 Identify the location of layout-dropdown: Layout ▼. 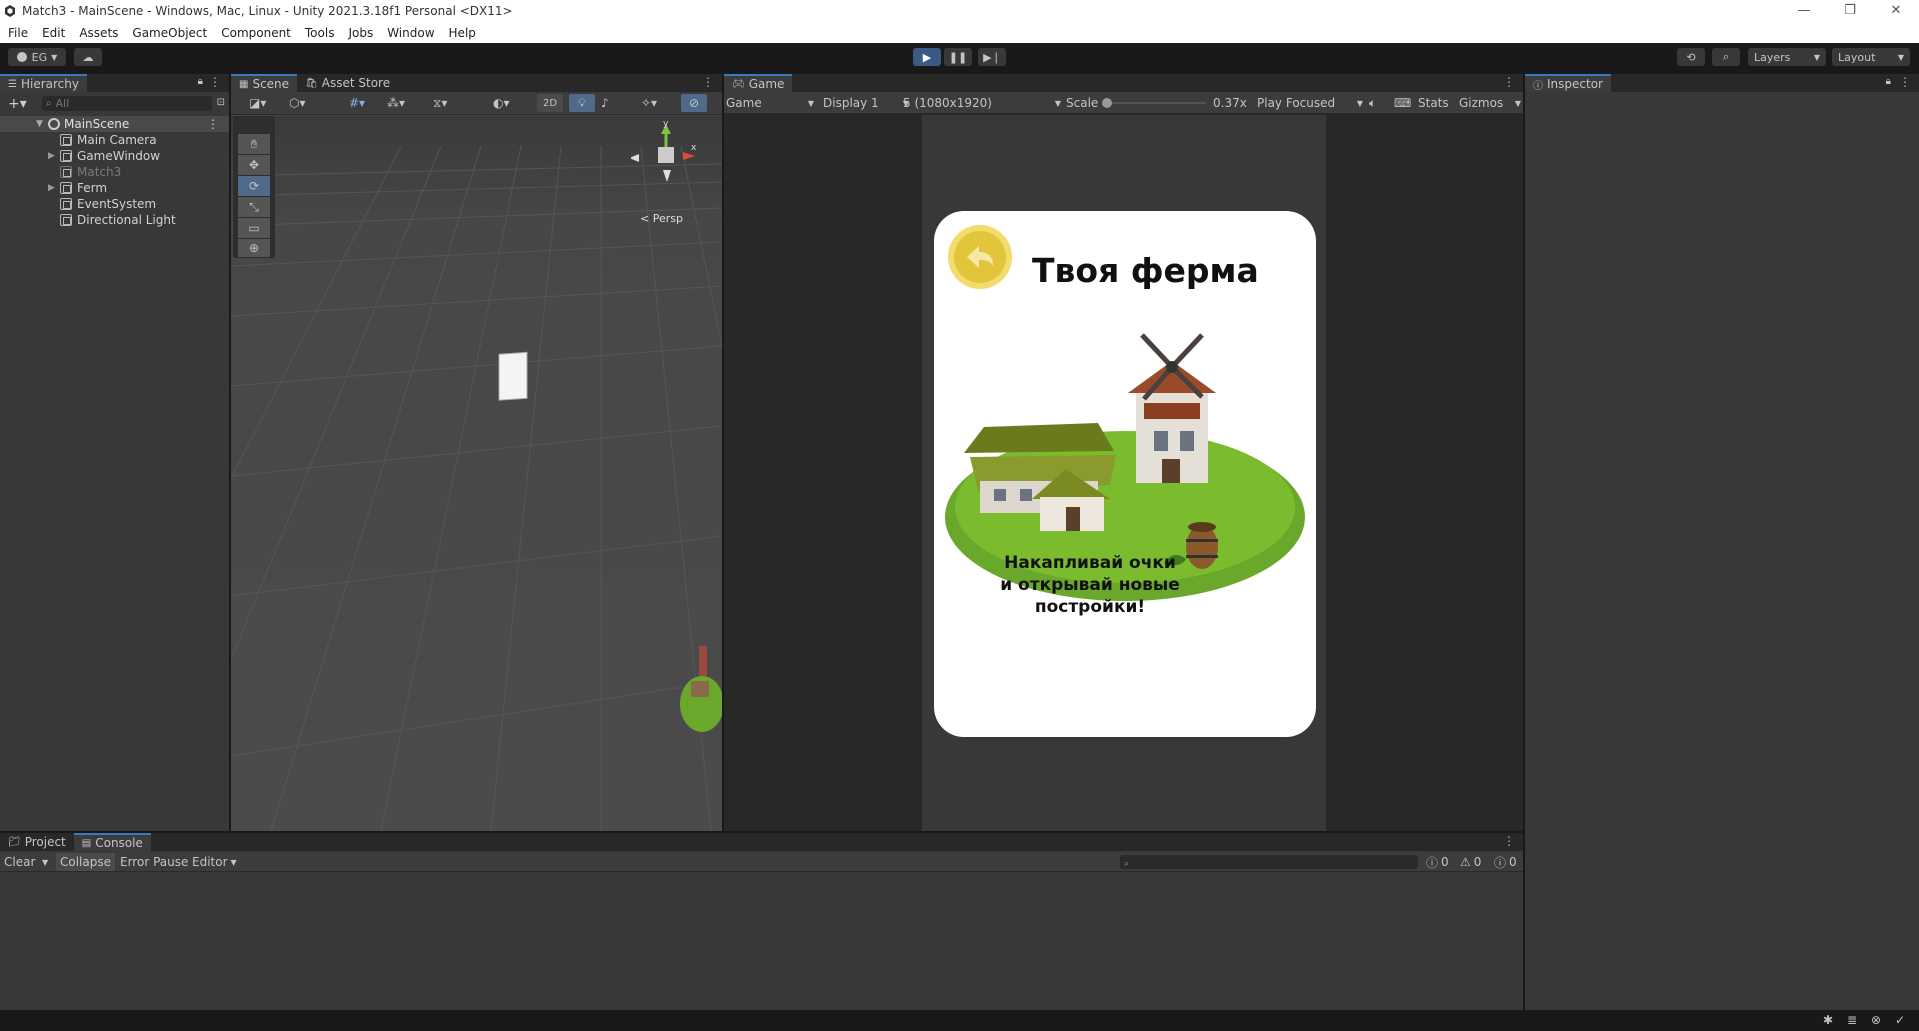
(1871, 57).